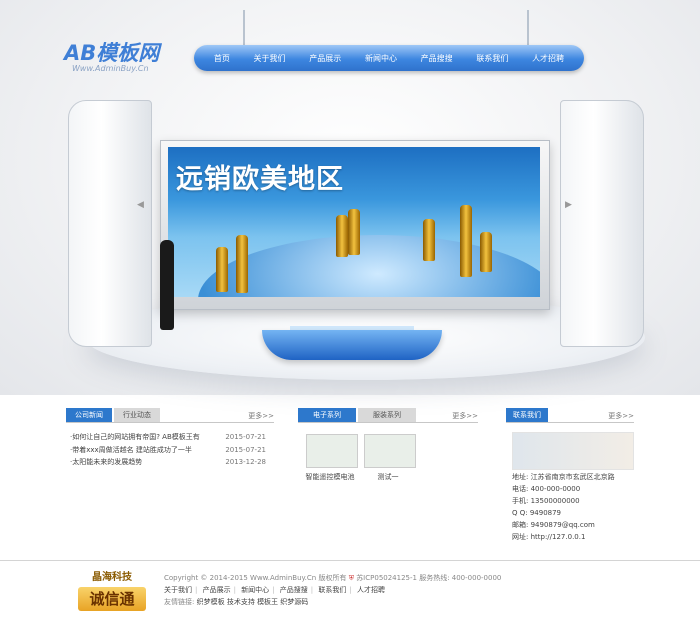  Describe the element at coordinates (381, 58) in the screenshot. I see `nav-news: 新闻中心` at that location.